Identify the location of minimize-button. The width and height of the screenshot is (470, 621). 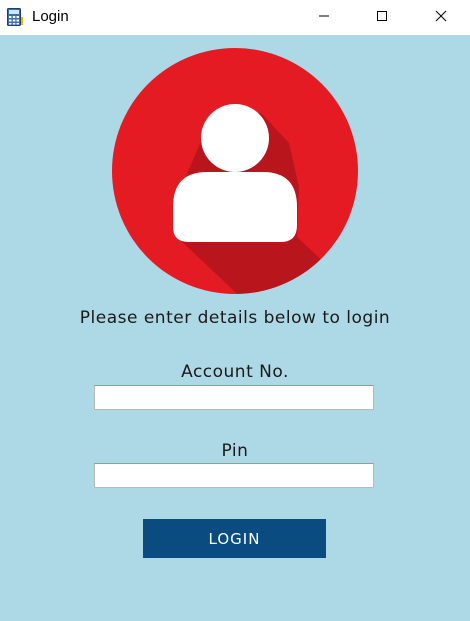
(324, 17).